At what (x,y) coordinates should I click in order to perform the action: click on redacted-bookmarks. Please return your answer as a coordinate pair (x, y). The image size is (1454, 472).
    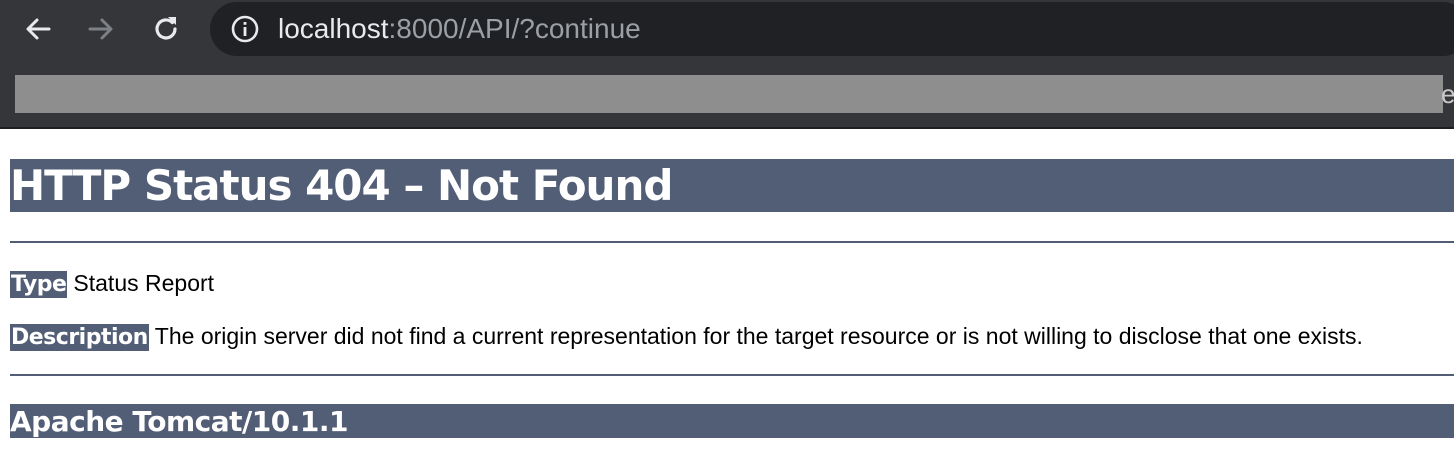
    Looking at the image, I should click on (729, 94).